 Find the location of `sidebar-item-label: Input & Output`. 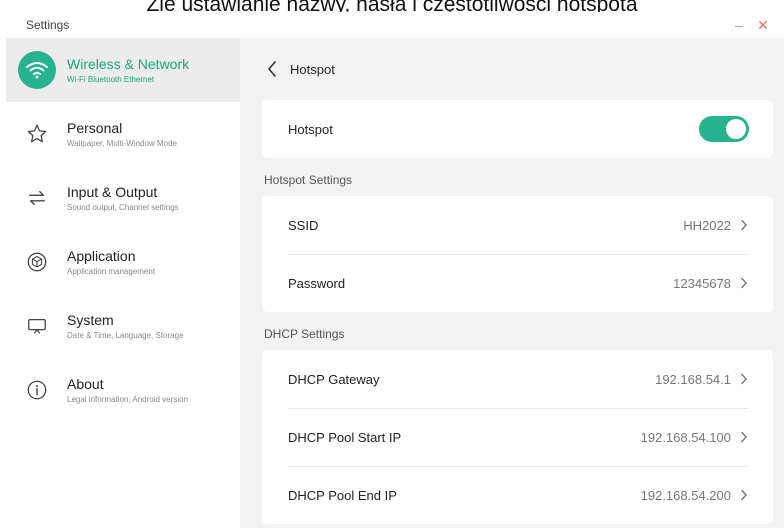

sidebar-item-label: Input & Output is located at coordinates (112, 192).